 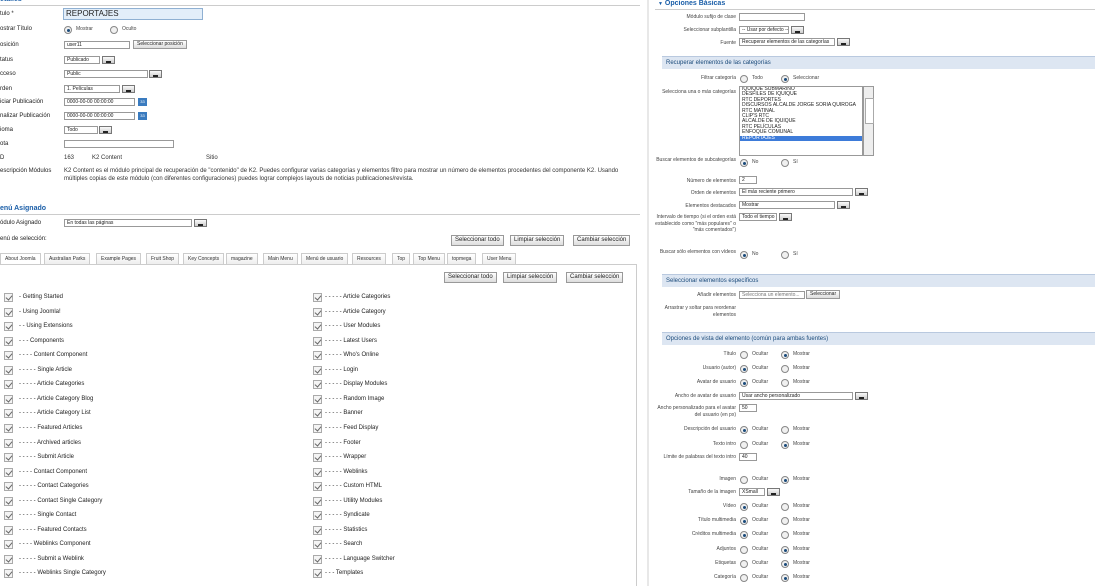 What do you see at coordinates (99, 102) in the screenshot?
I see `start-publishing-input: 0000-00-00 00:00:00` at bounding box center [99, 102].